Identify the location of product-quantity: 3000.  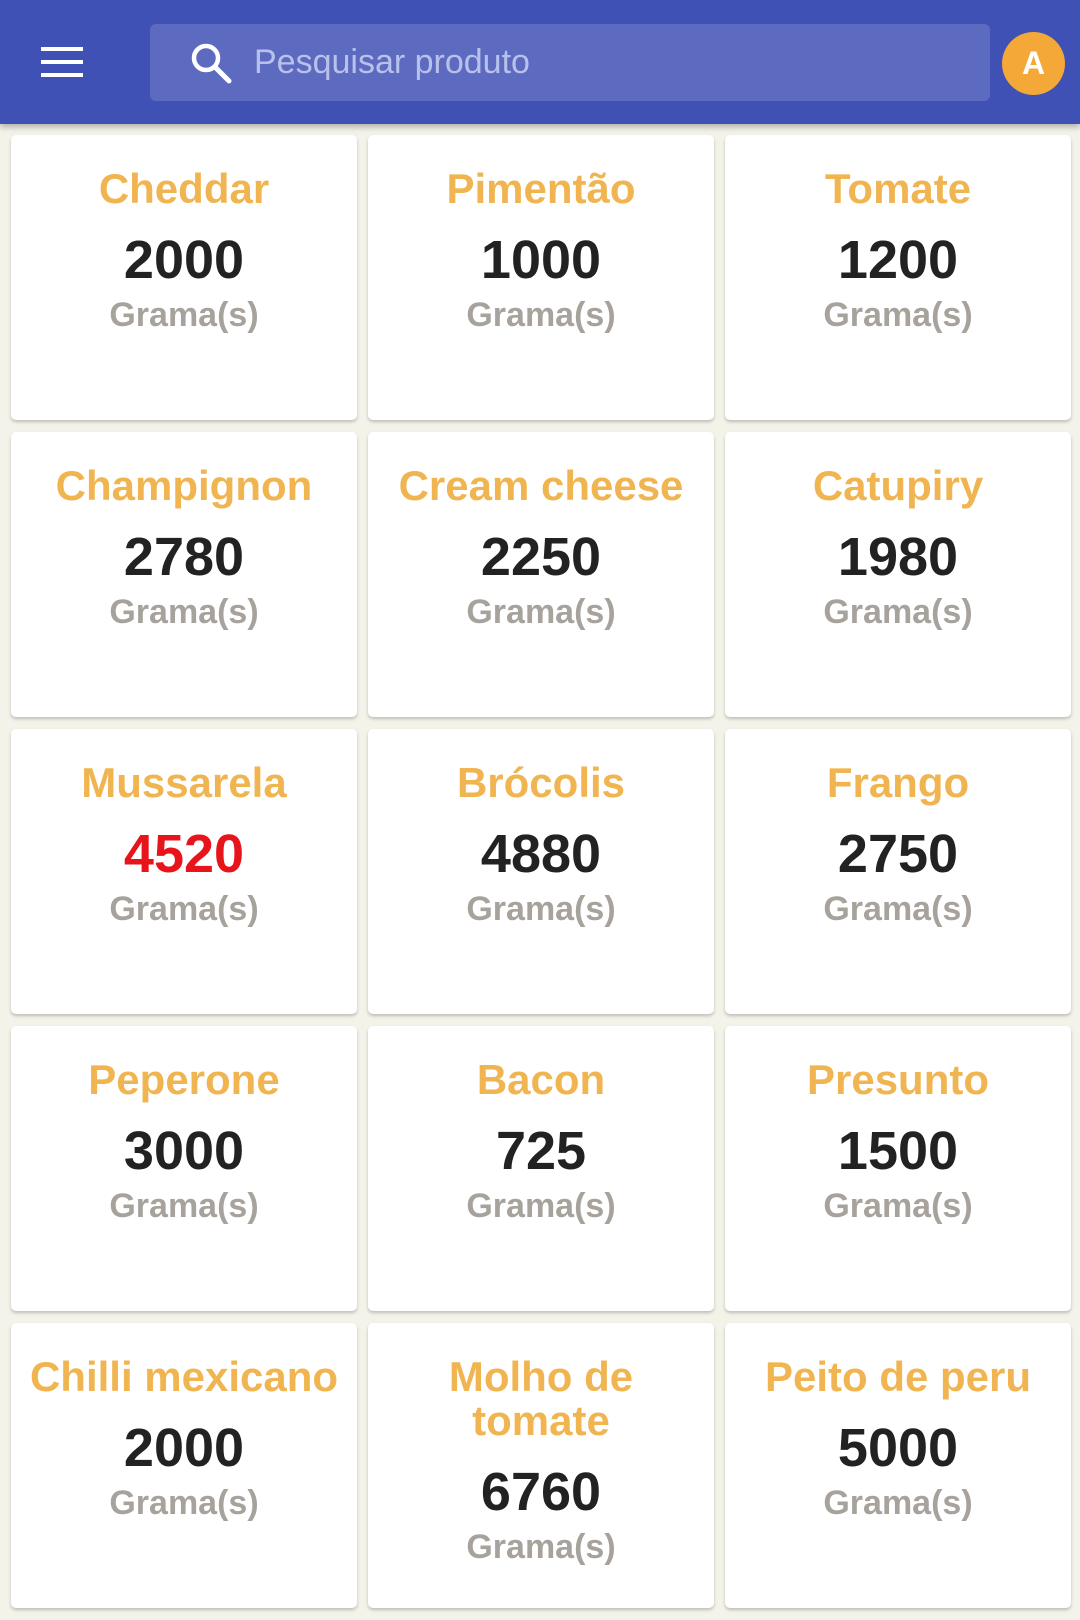
(184, 1151).